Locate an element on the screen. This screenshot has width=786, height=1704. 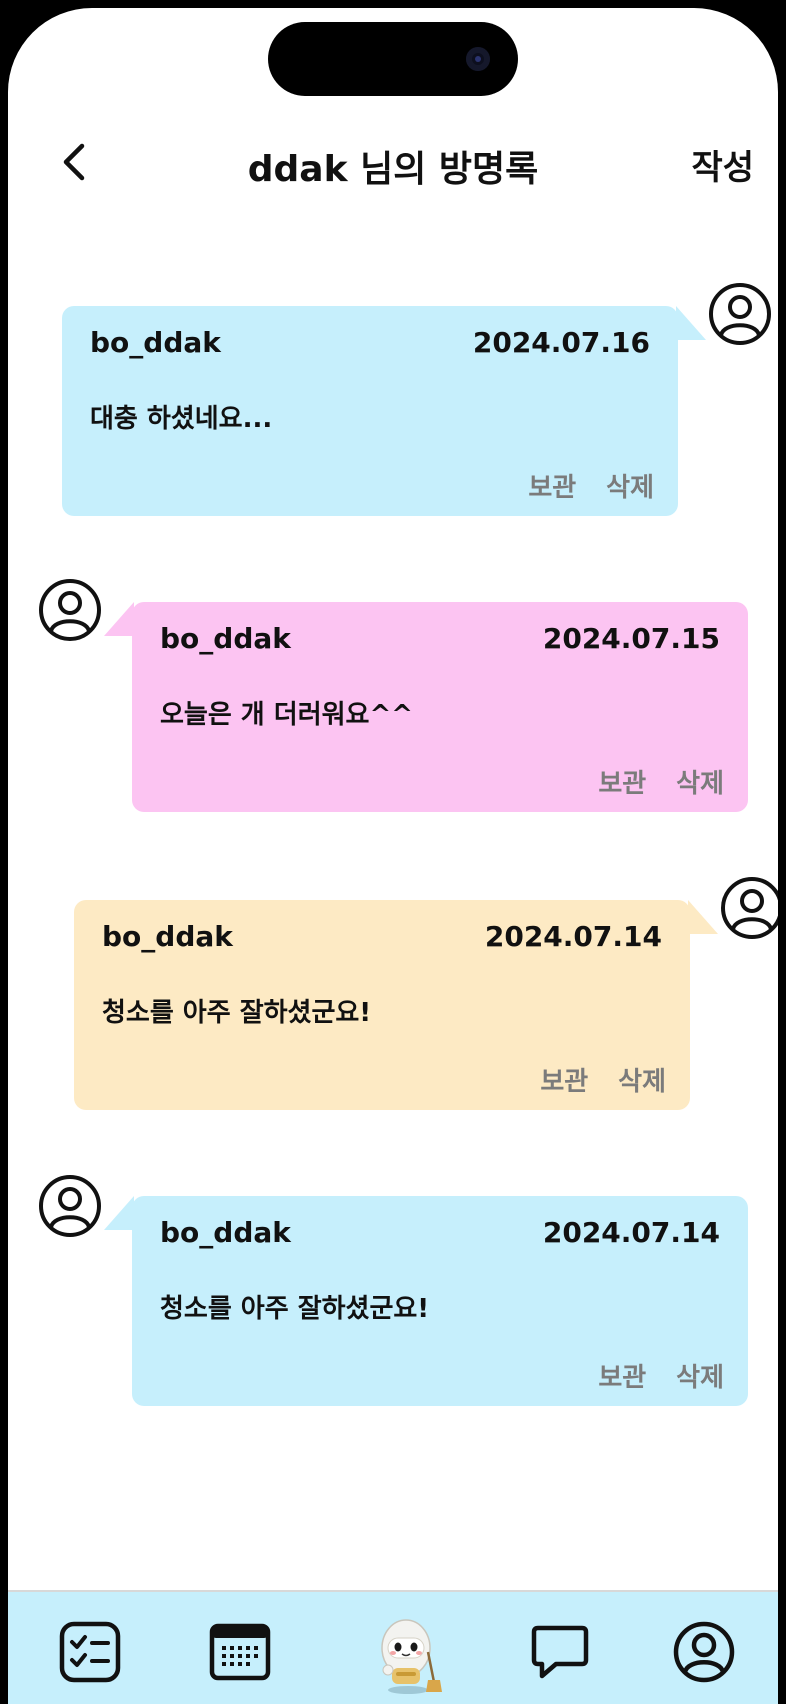
tab-checklist is located at coordinates (90, 1652).